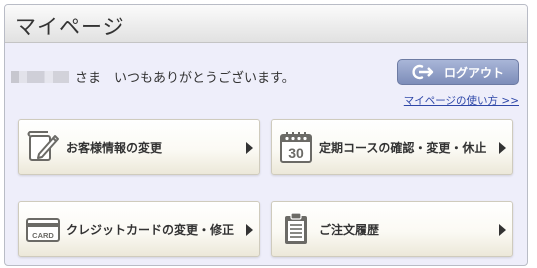 Image resolution: width=537 pixels, height=268 pixels. I want to click on customer-name-masked, so click(40, 77).